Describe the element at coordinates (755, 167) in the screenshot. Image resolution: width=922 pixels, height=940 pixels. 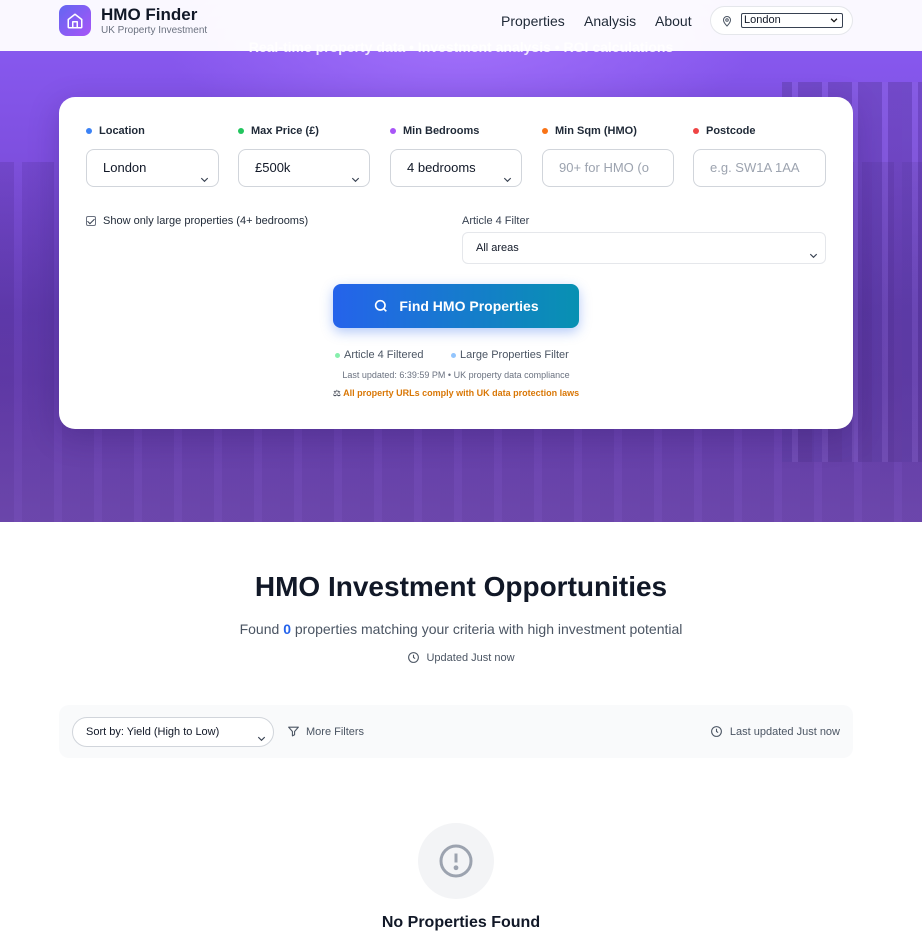
I see `postcode-placeholder: e.g. SW1A 1AA` at that location.